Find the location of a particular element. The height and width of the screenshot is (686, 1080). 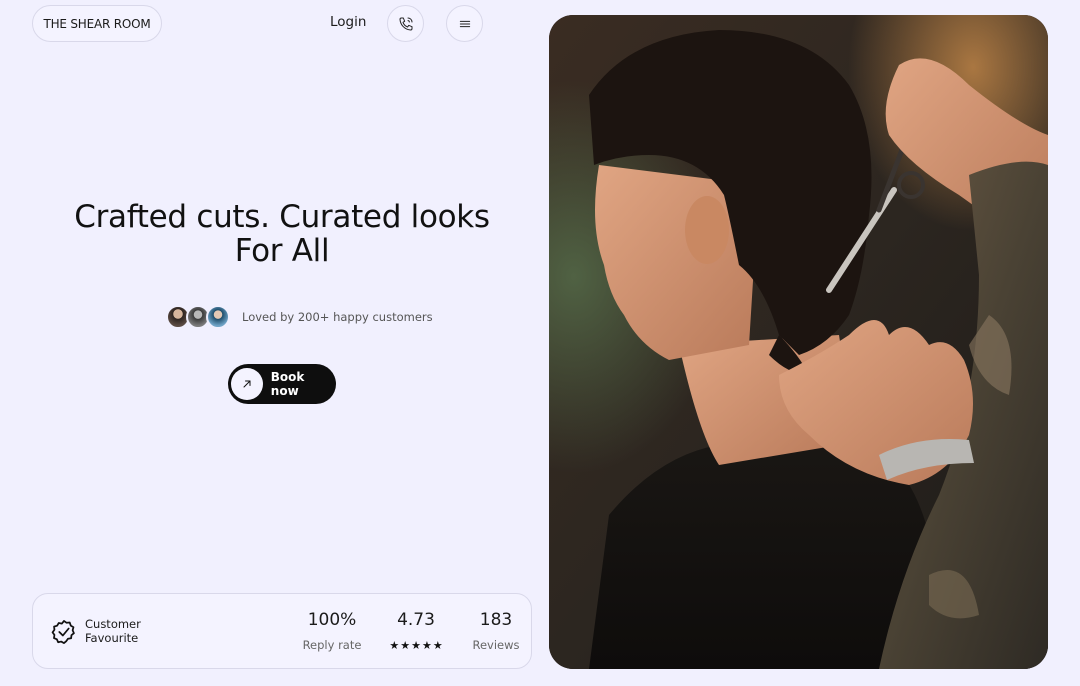

avatar-group is located at coordinates (198, 317).